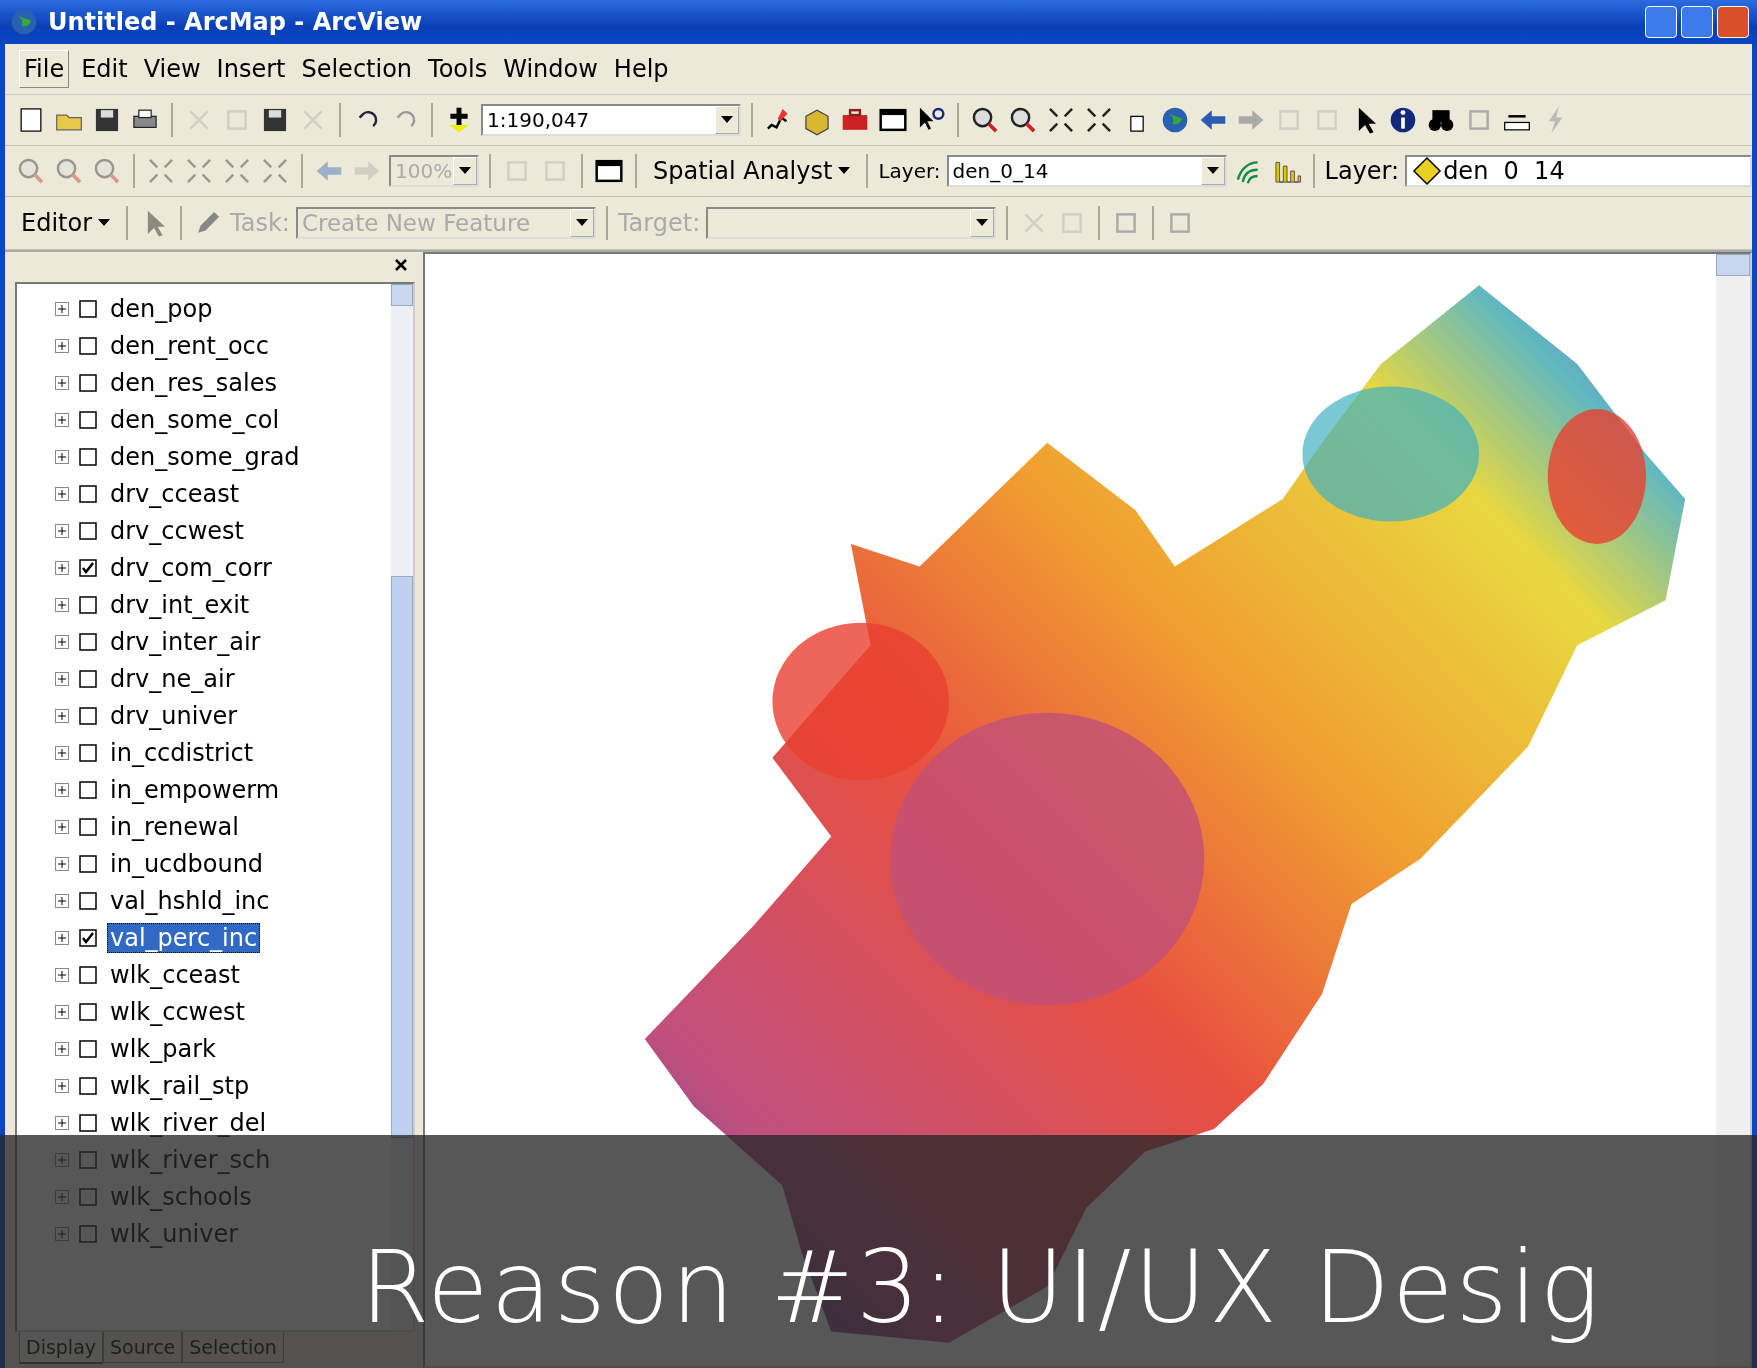 The width and height of the screenshot is (1757, 1368). I want to click on layer-field: den 0 14, so click(1578, 171).